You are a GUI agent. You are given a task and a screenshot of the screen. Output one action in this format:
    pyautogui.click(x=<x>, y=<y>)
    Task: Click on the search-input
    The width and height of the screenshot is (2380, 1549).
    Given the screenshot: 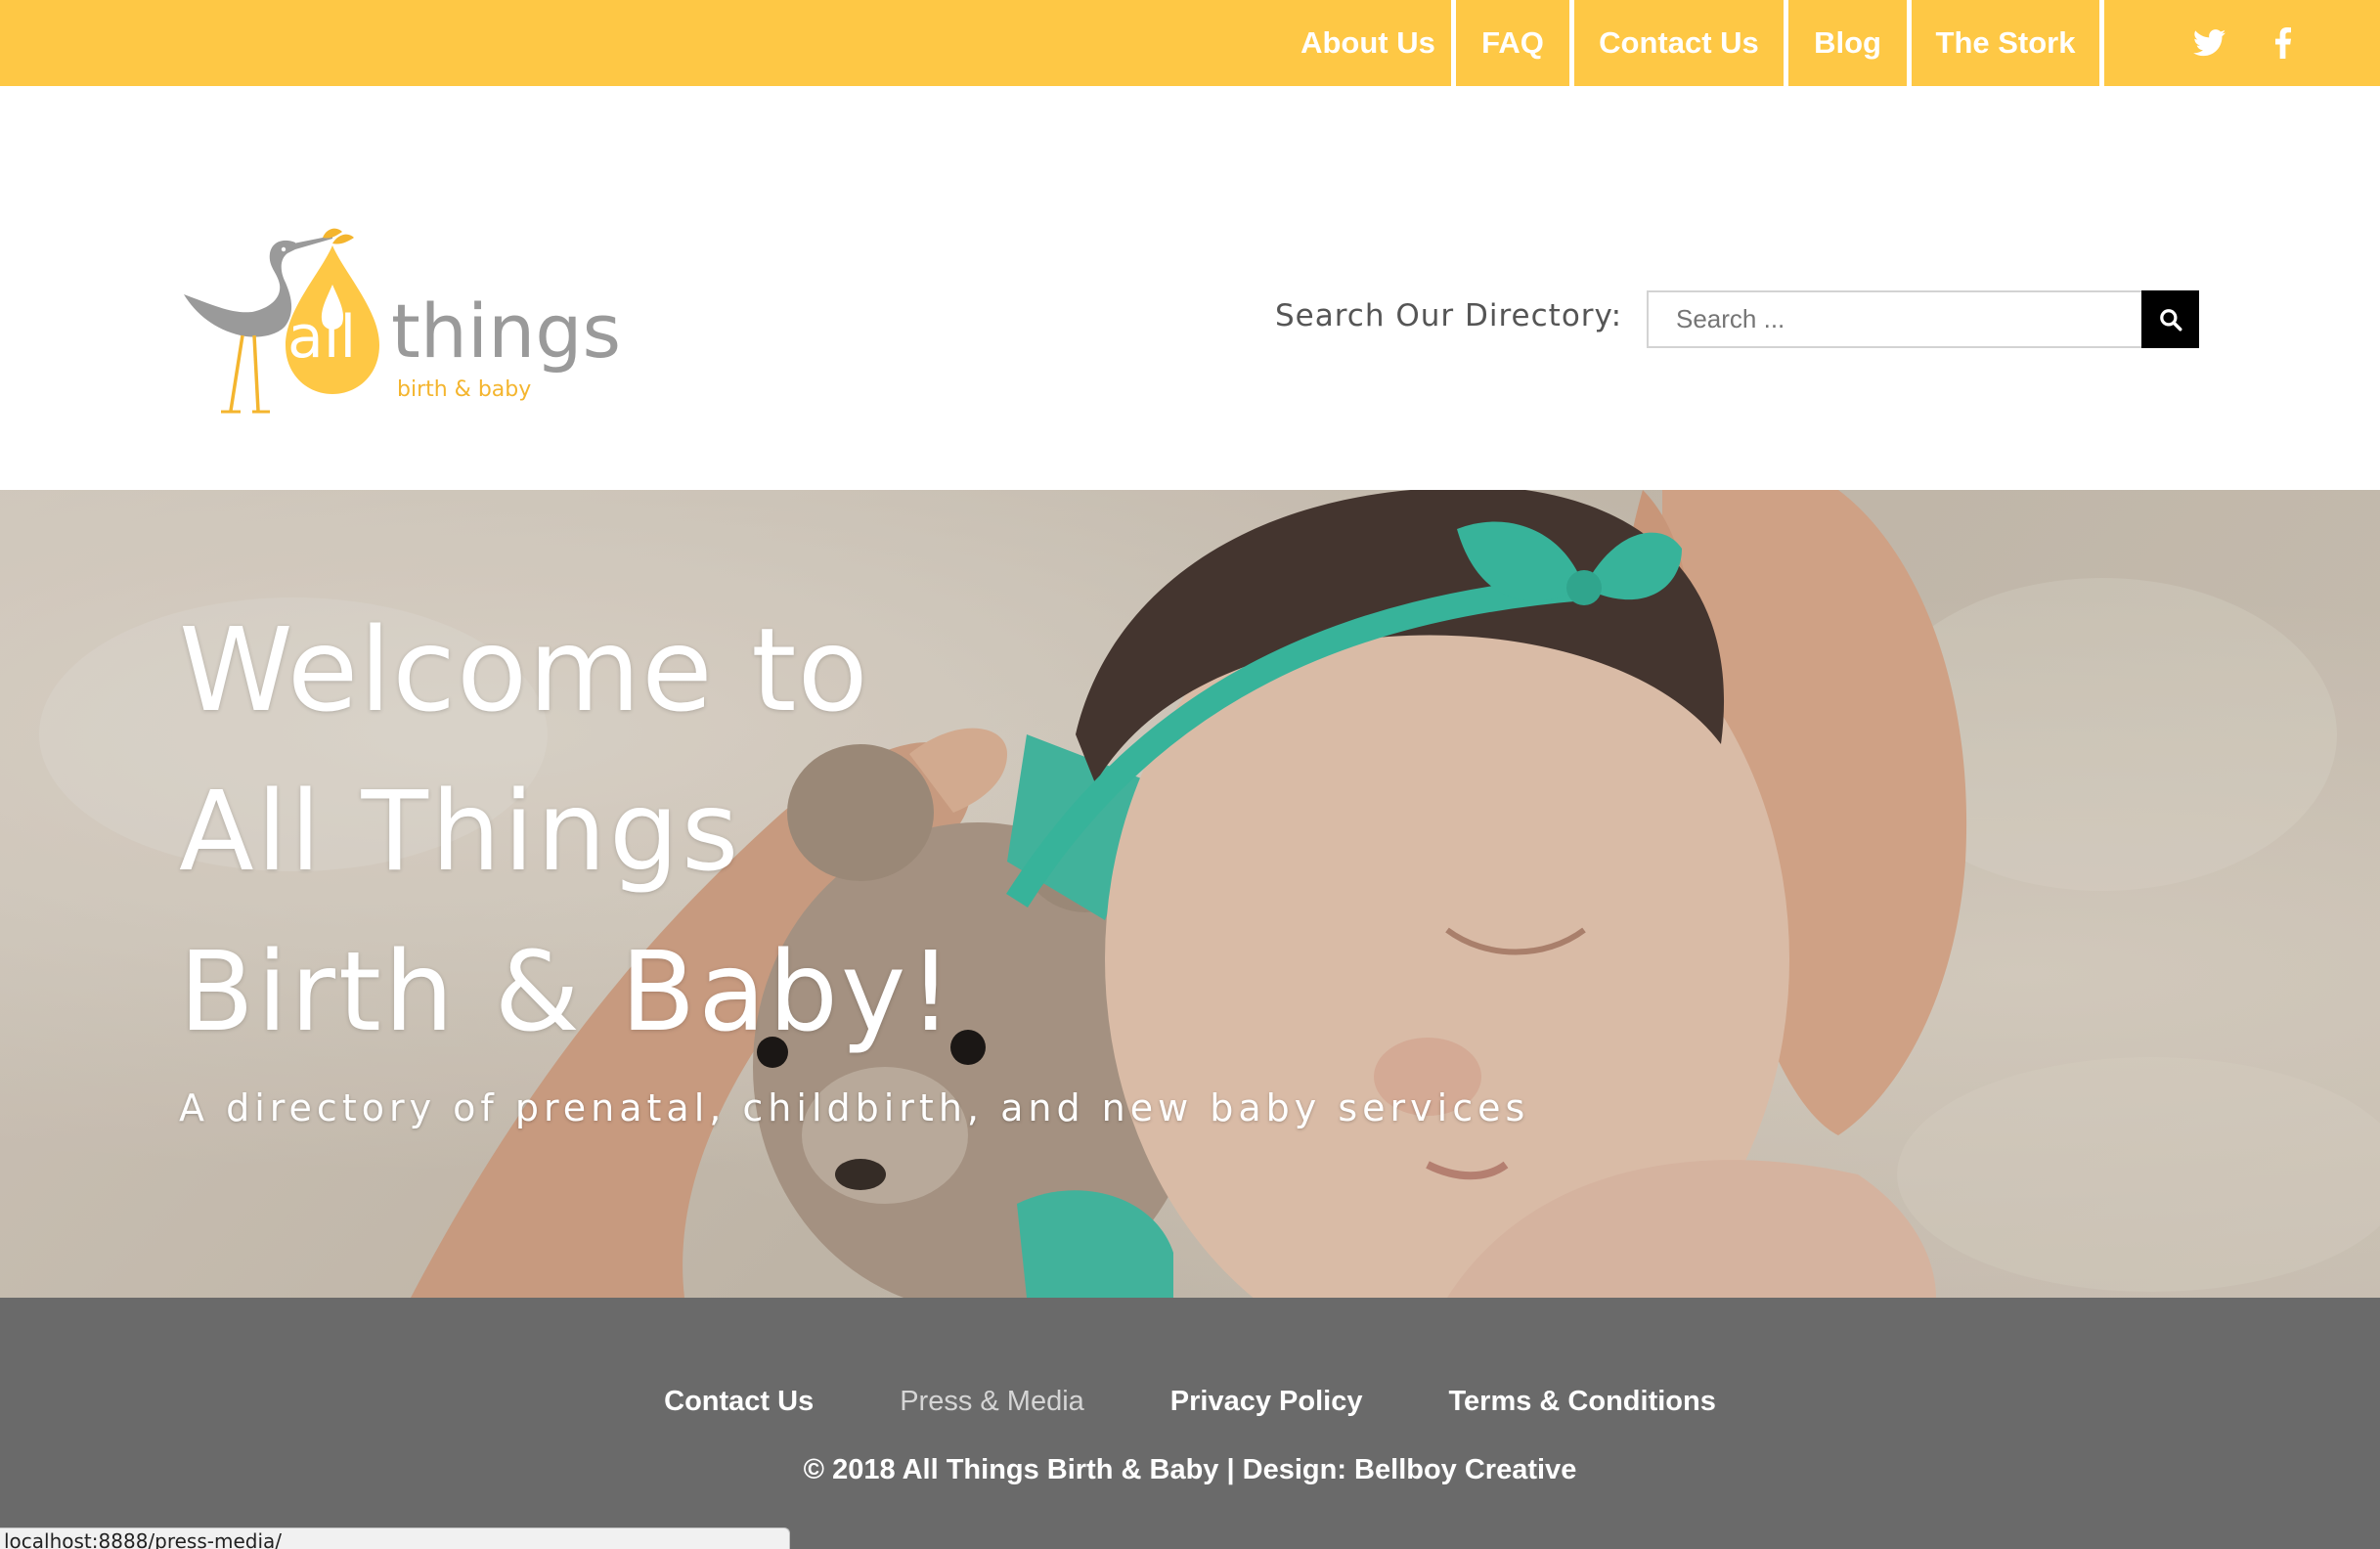 What is the action you would take?
    pyautogui.click(x=1895, y=319)
    